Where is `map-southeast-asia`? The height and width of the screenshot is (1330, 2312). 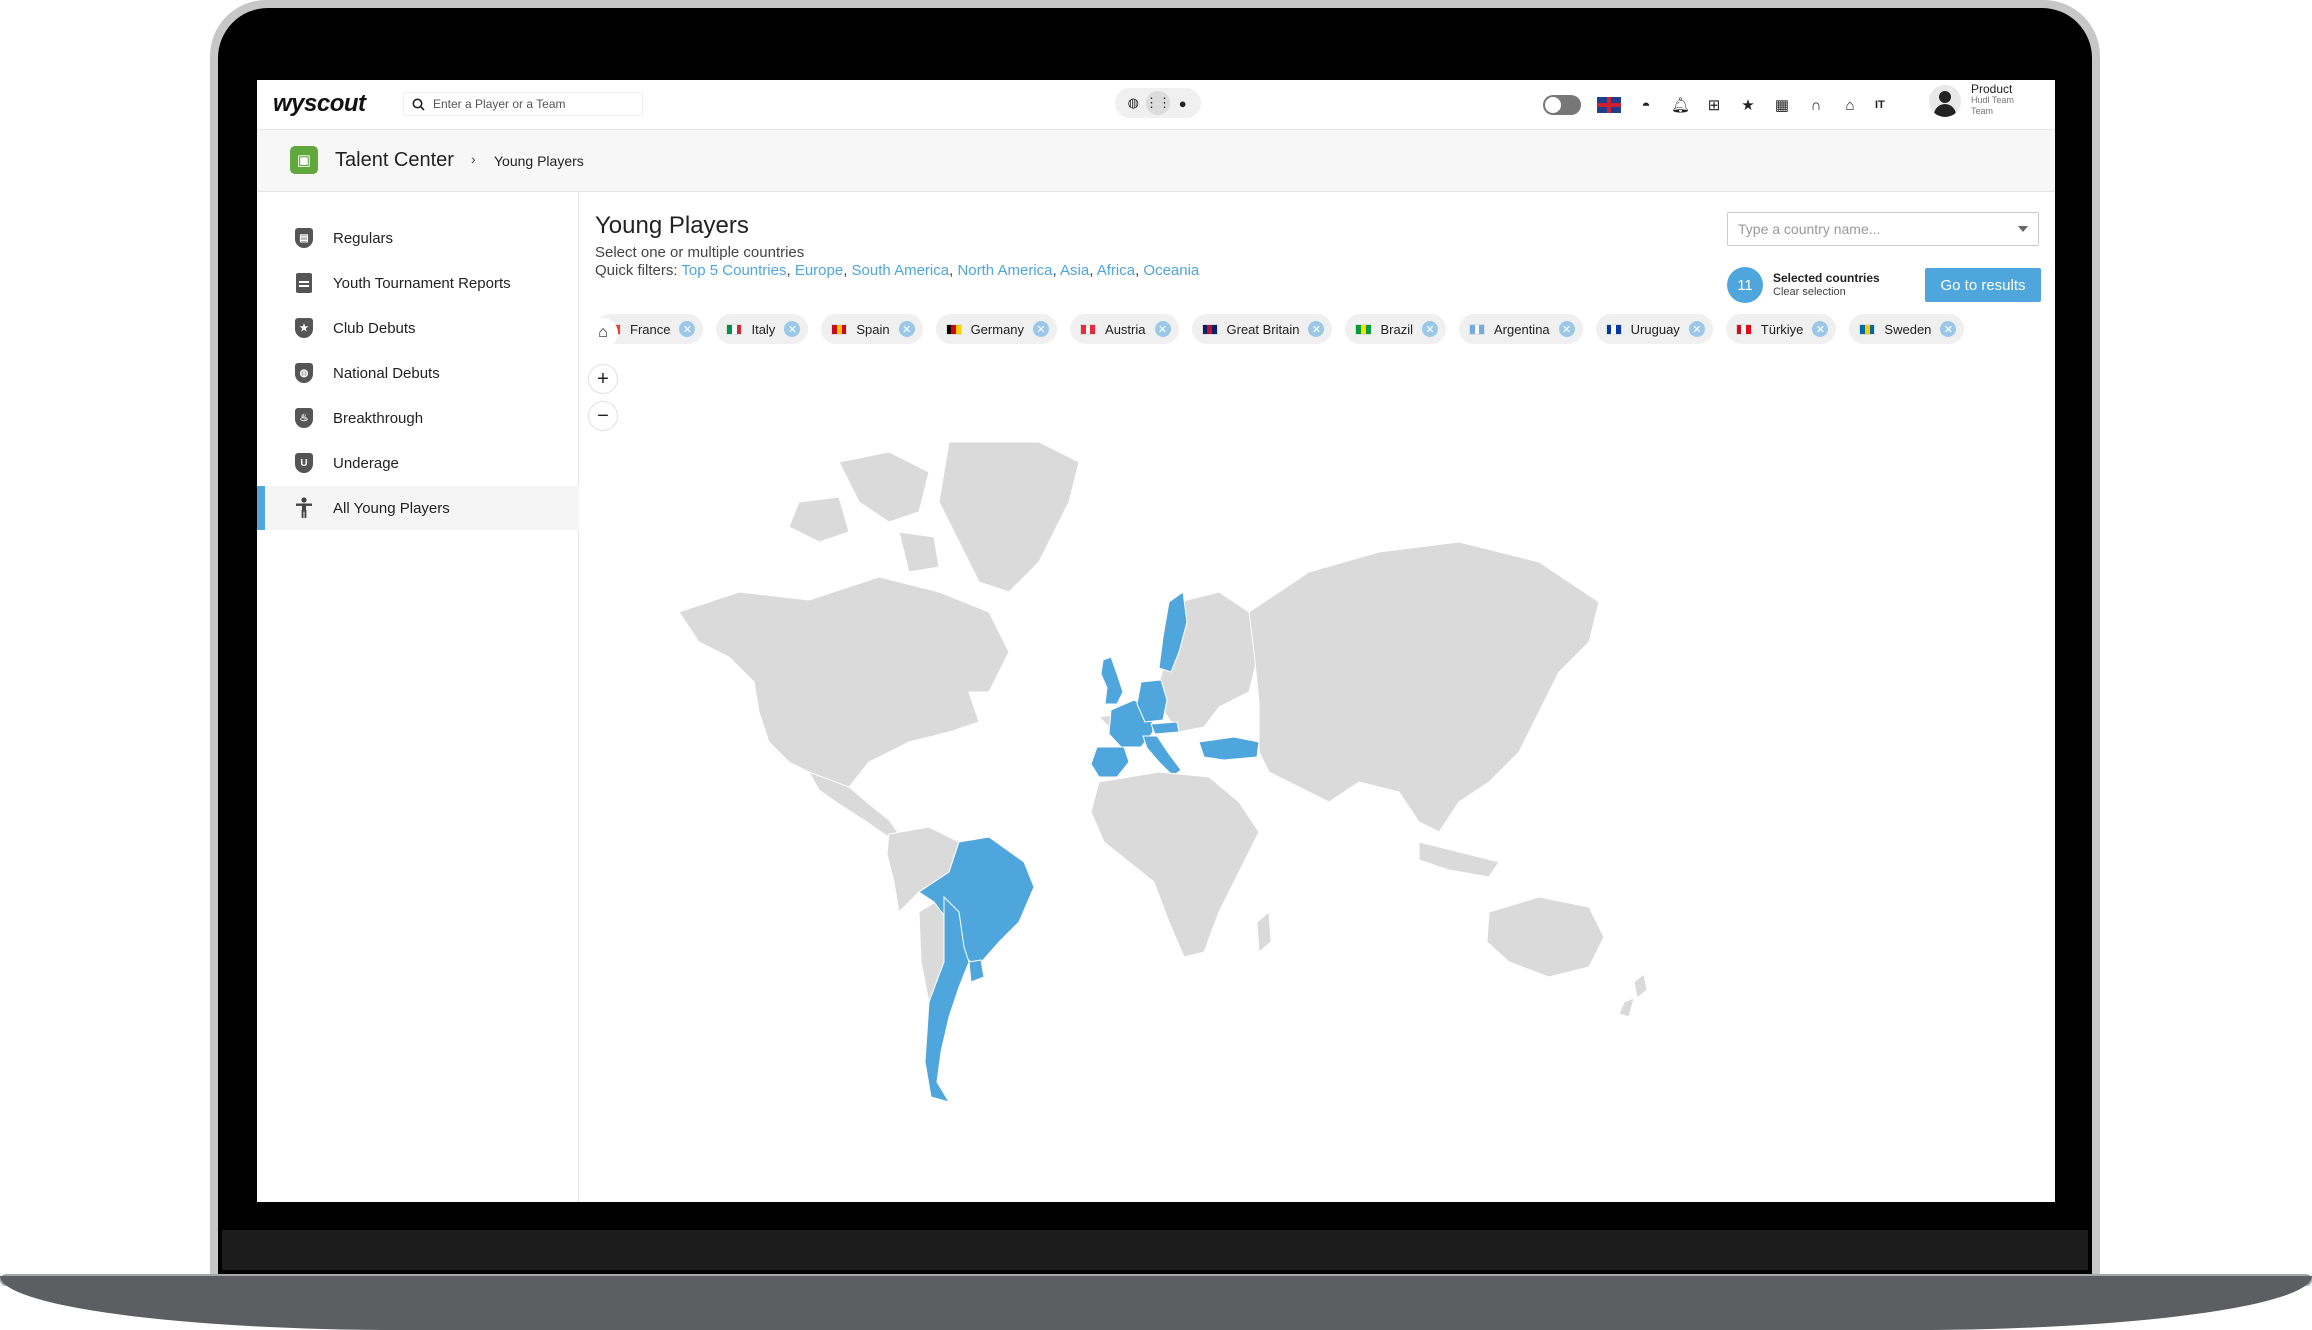 map-southeast-asia is located at coordinates (1459, 859).